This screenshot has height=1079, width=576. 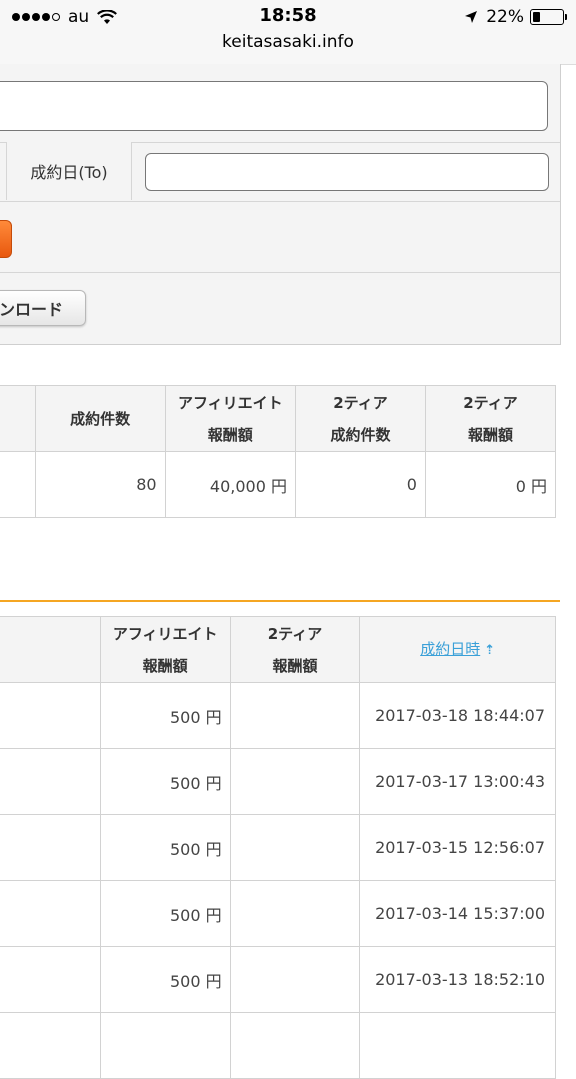 I want to click on search-button, so click(x=6, y=239).